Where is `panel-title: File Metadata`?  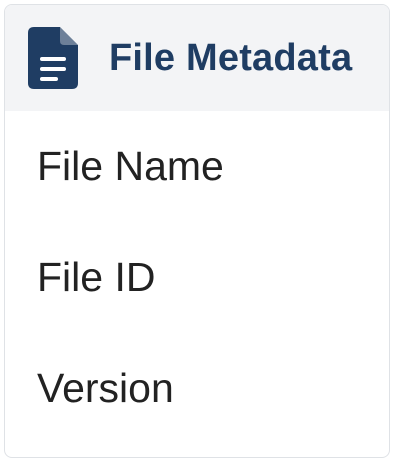
panel-title: File Metadata is located at coordinates (231, 57).